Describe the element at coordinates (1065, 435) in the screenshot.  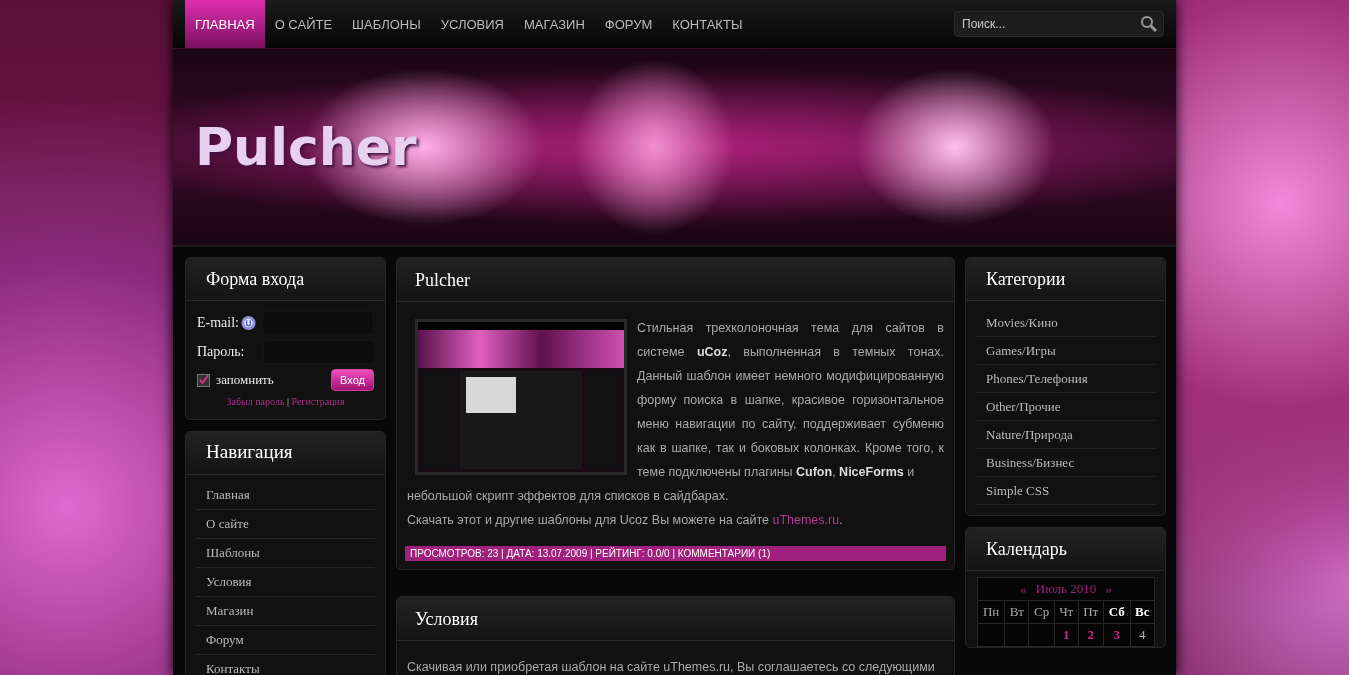
I see `category-link: Nature/Природа` at that location.